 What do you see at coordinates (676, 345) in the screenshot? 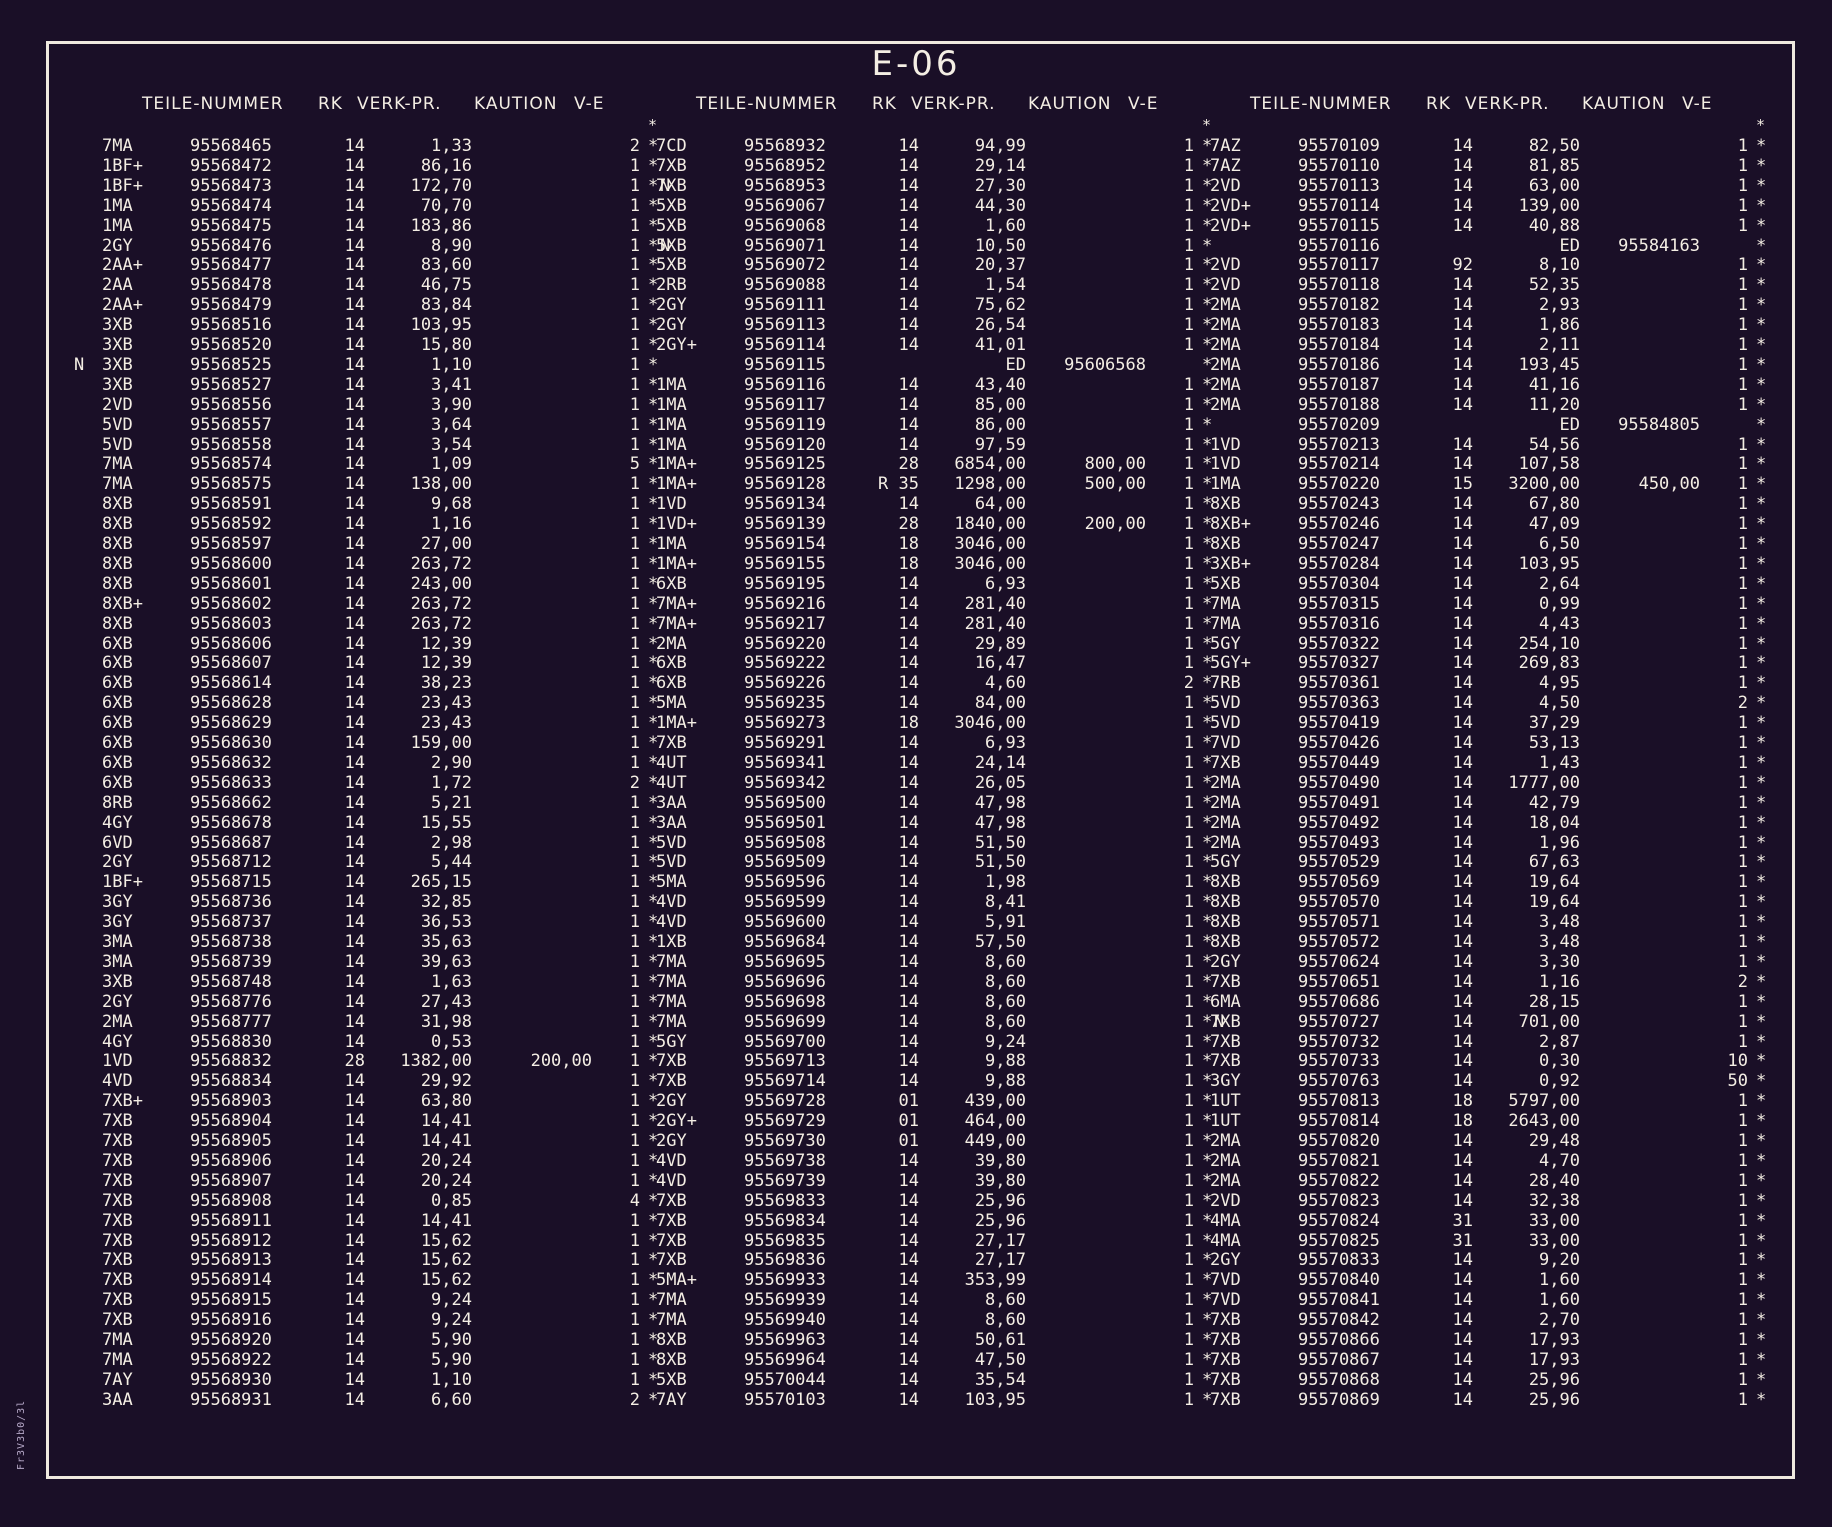
I see `cell-code: 2GY+` at bounding box center [676, 345].